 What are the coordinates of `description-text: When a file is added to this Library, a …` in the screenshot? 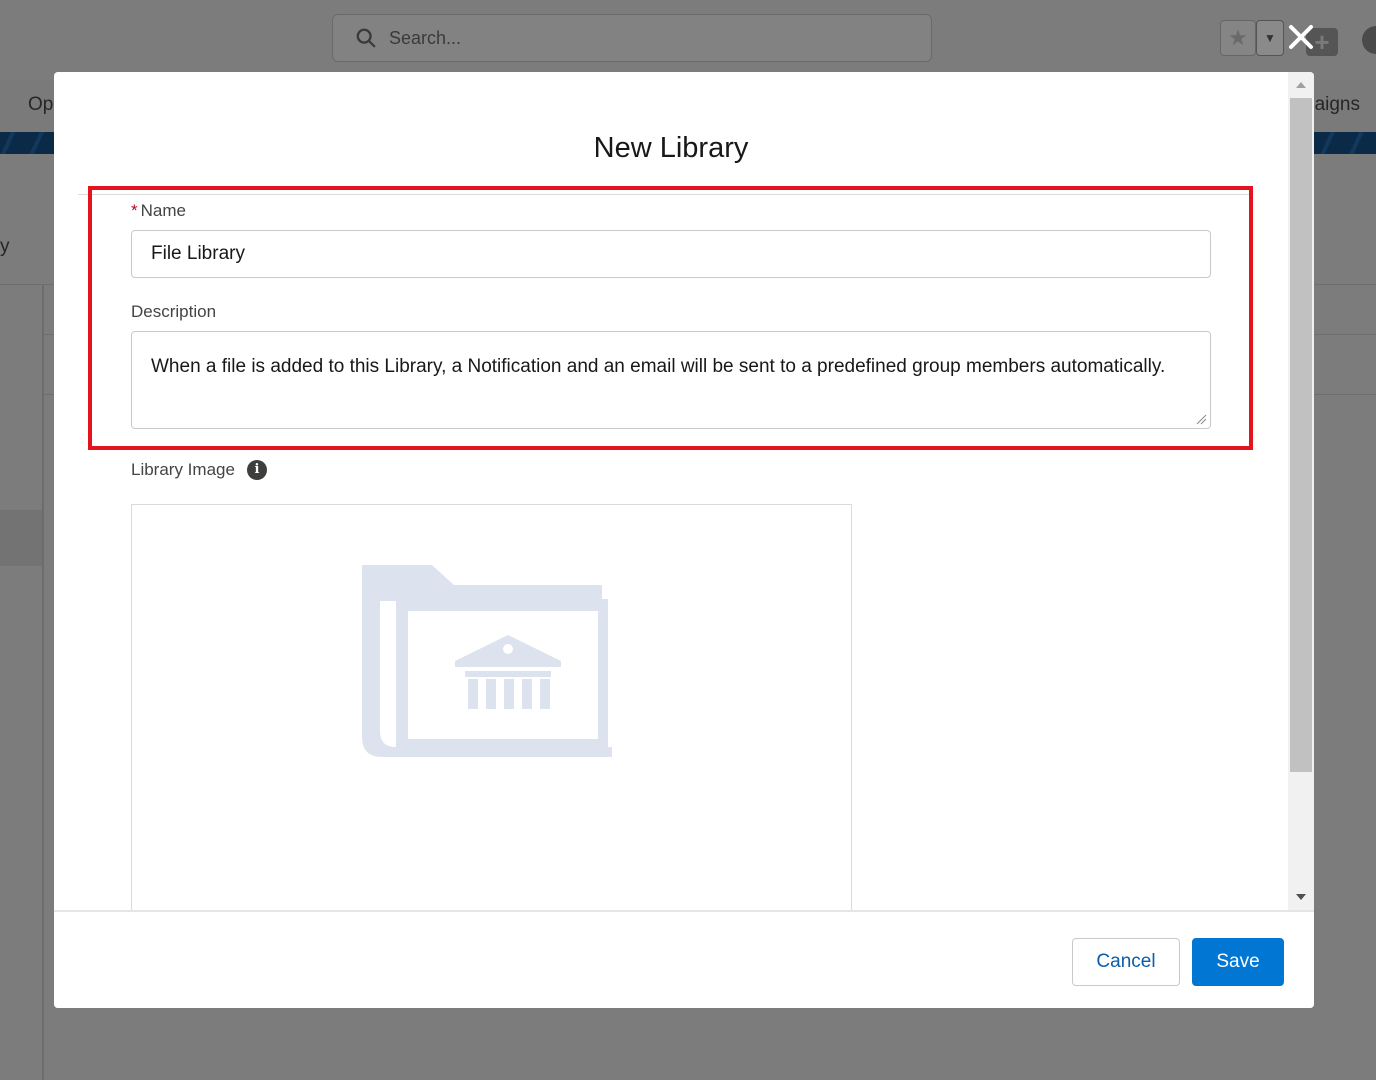 It's located at (658, 366).